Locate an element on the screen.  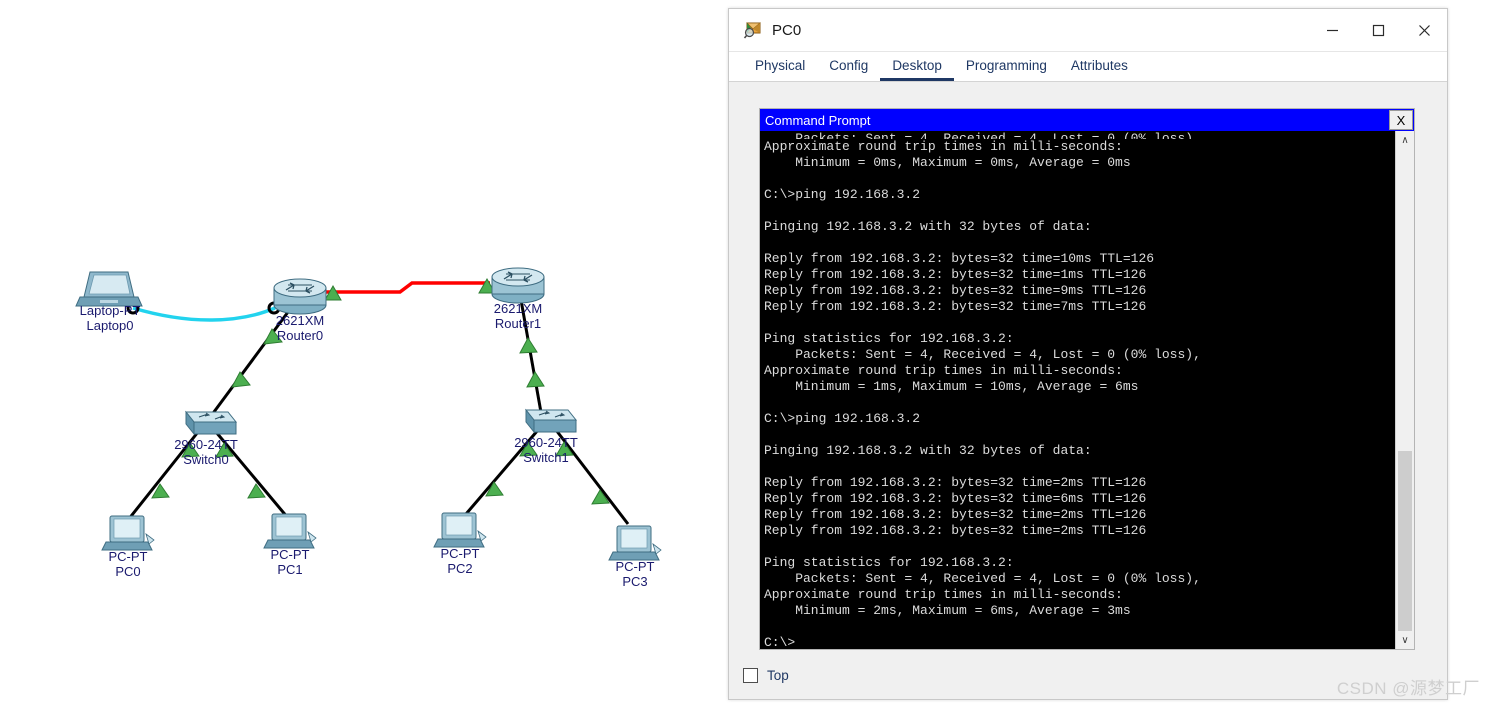
window-controls is located at coordinates (1378, 30).